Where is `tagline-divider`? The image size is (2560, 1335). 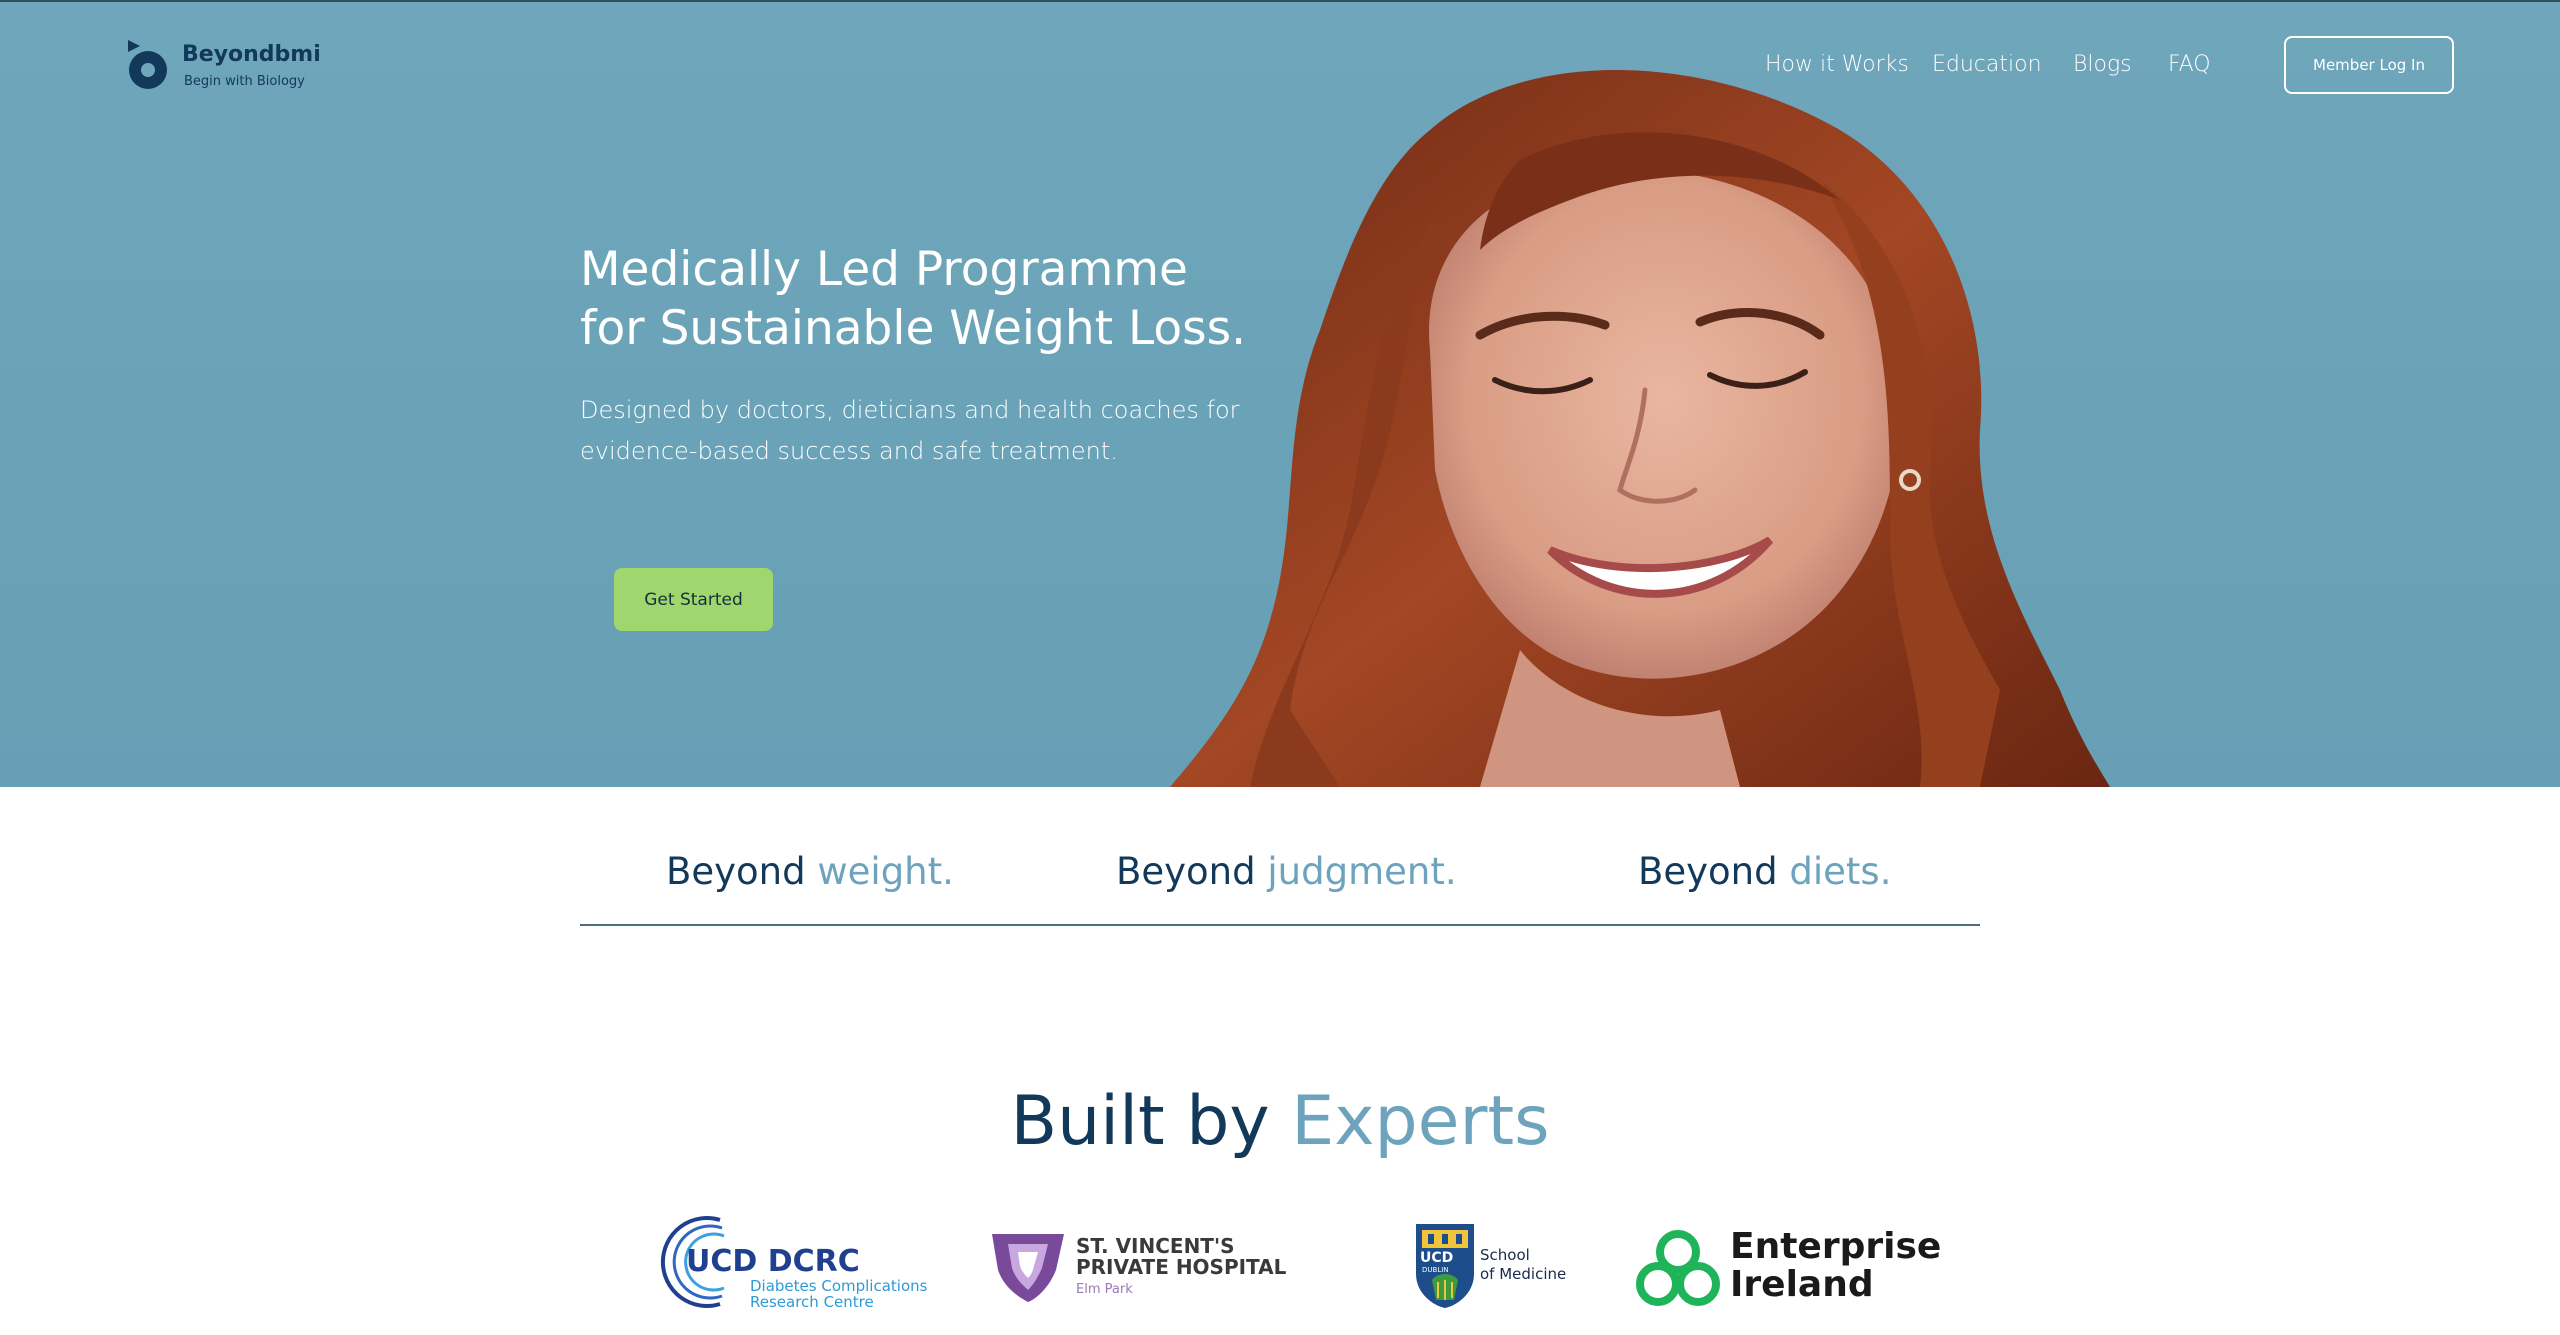 tagline-divider is located at coordinates (1280, 925).